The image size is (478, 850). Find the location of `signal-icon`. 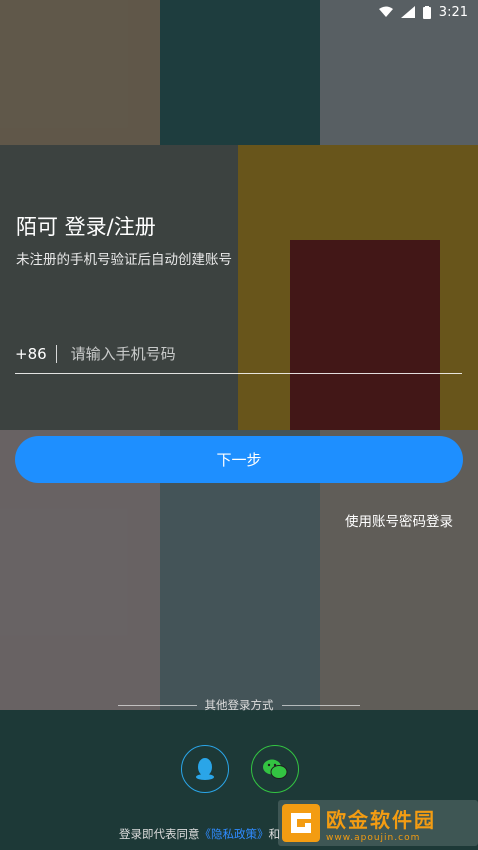

signal-icon is located at coordinates (407, 12).